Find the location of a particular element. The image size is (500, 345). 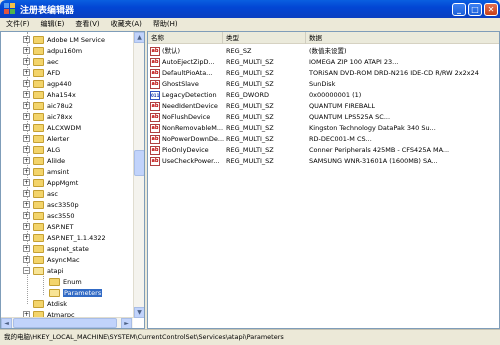

scroll-up-button: ▲ is located at coordinates (139, 37).